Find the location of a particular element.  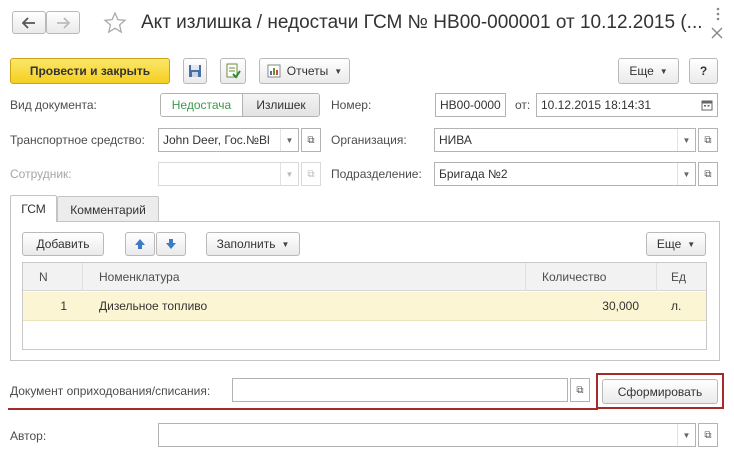

report-icon is located at coordinates (274, 71).